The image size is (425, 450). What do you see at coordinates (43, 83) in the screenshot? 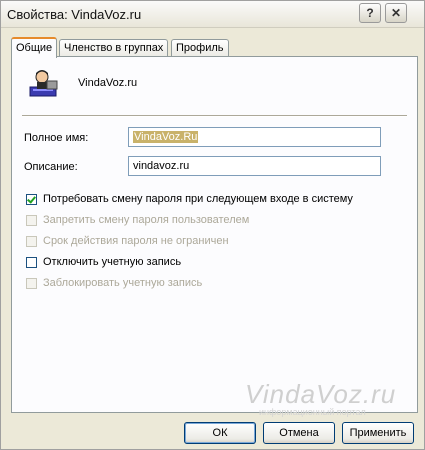
I see `user-icon` at bounding box center [43, 83].